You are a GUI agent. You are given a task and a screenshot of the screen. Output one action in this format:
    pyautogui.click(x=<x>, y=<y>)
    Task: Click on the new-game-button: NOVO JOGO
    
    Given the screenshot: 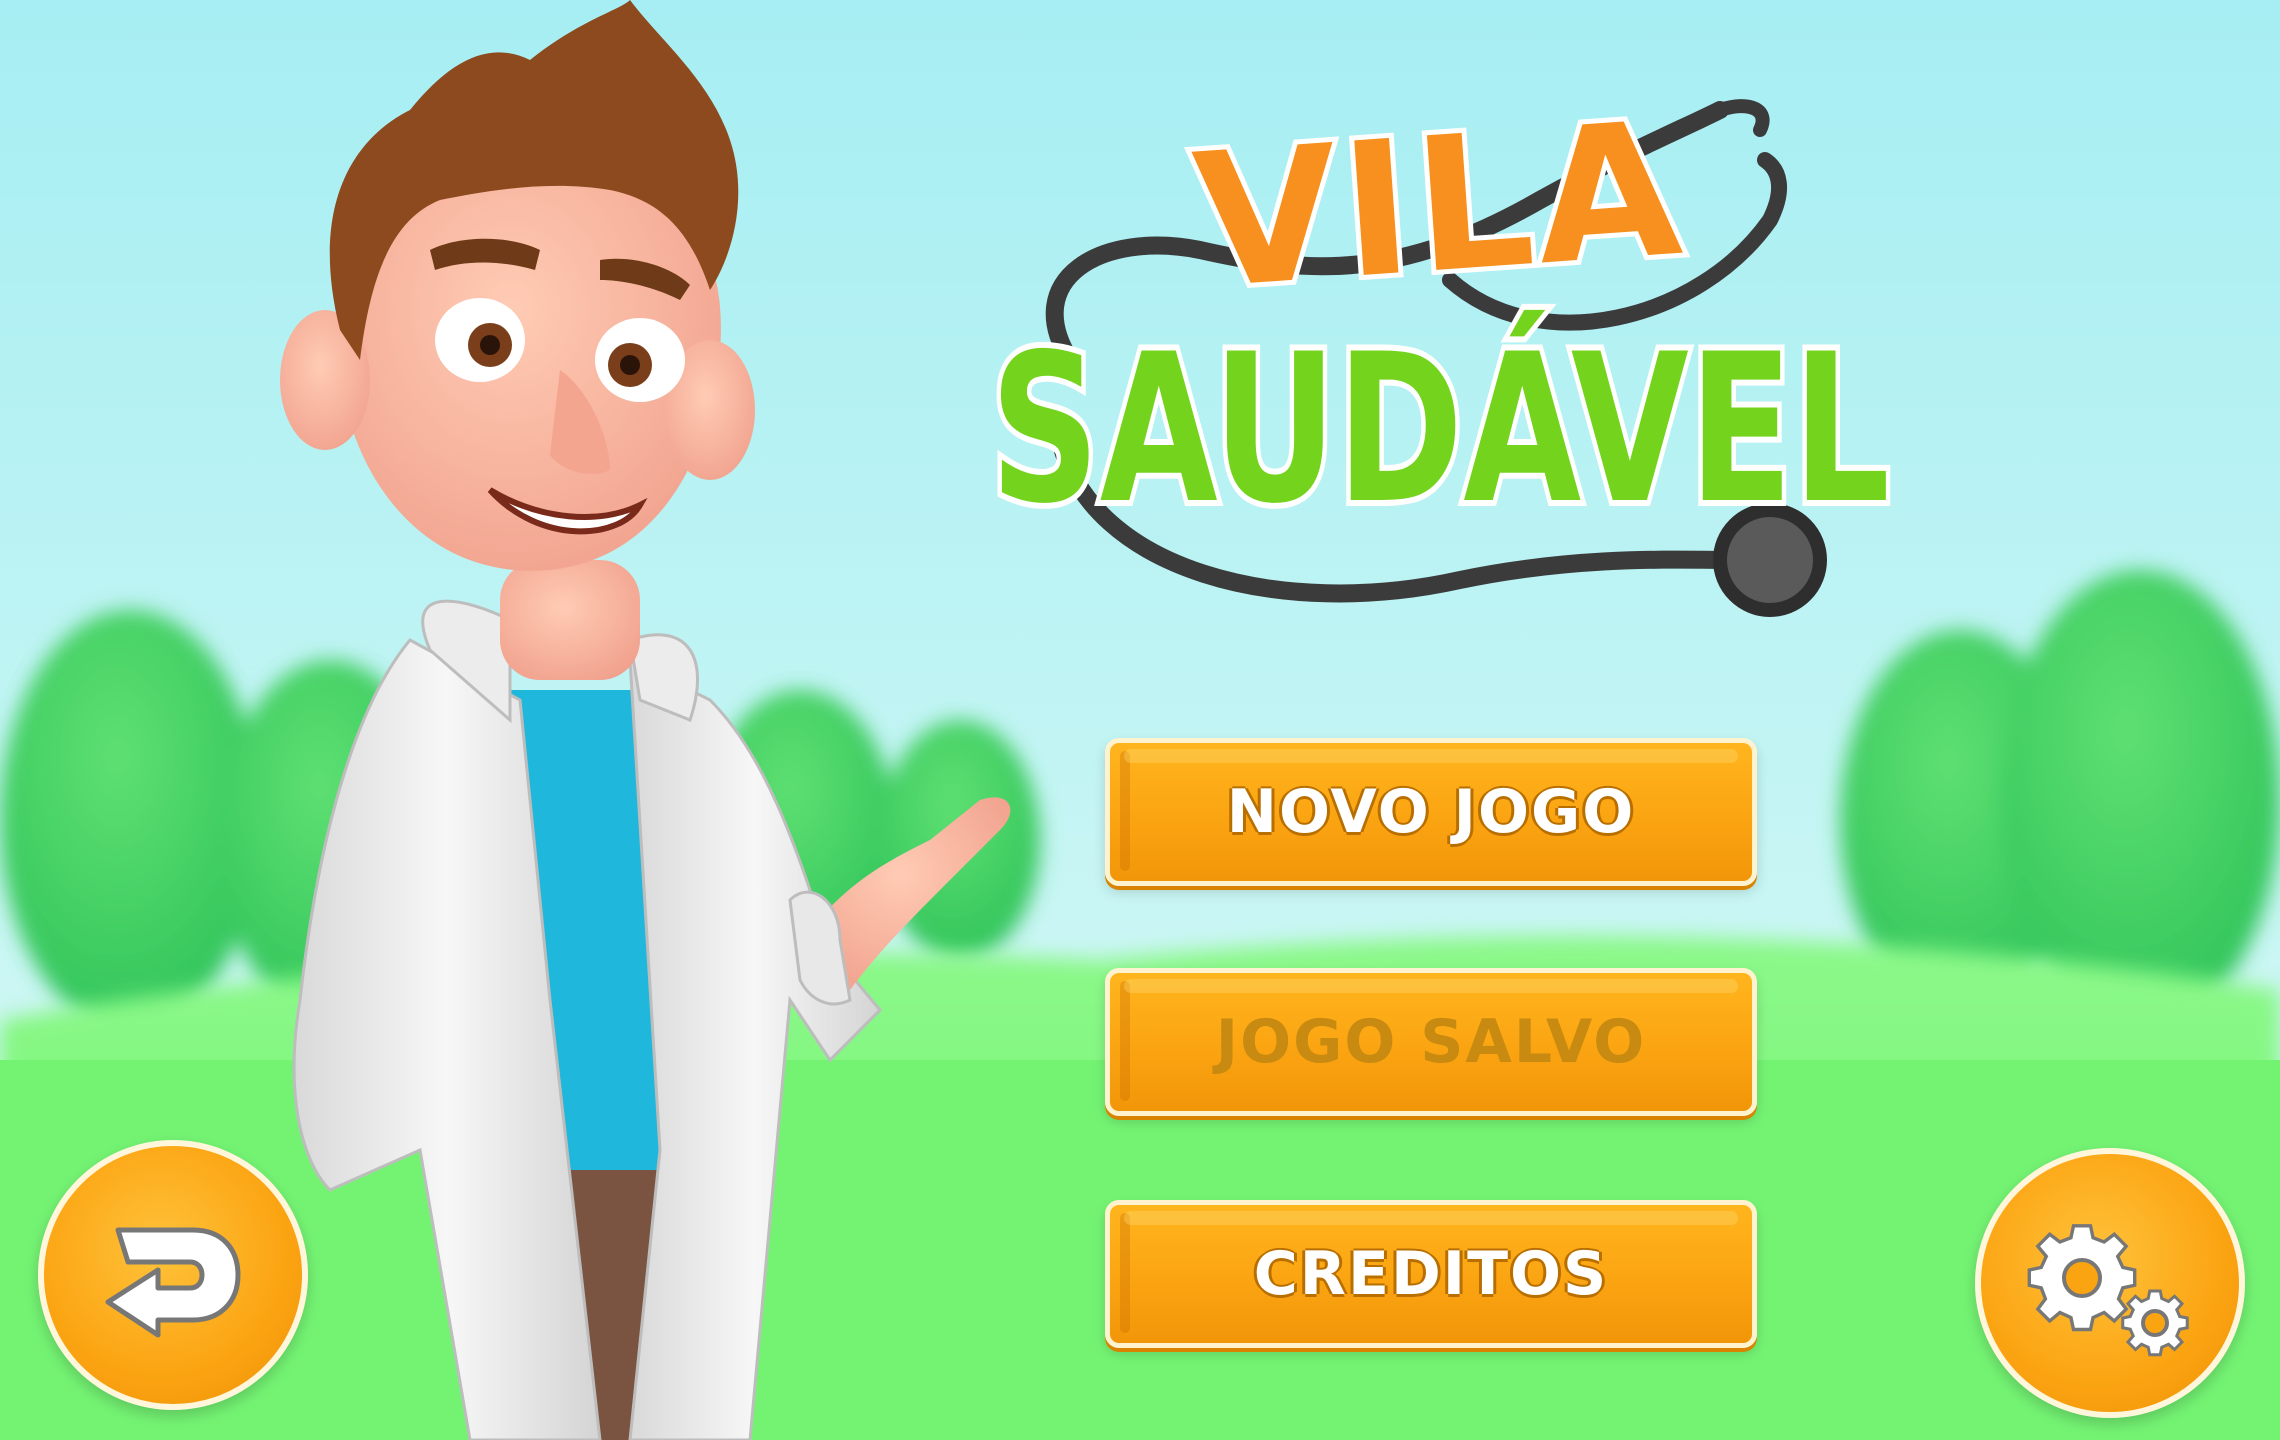 What is the action you would take?
    pyautogui.click(x=1431, y=812)
    